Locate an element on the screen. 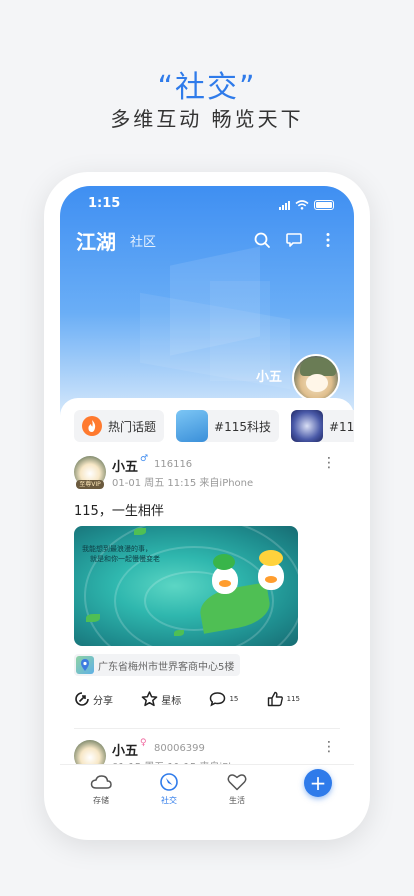 The image size is (414, 896). signal-icon is located at coordinates (284, 205).